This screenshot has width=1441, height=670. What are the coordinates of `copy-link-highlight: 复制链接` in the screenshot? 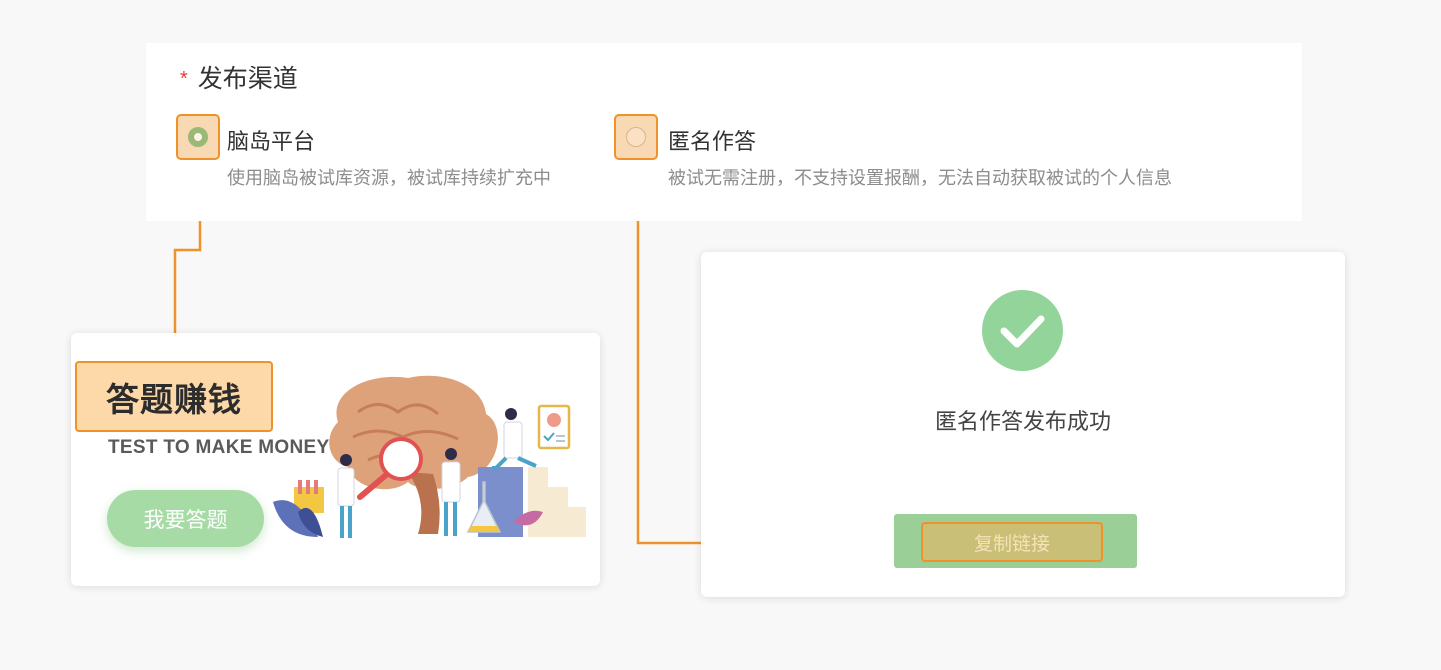 It's located at (1012, 542).